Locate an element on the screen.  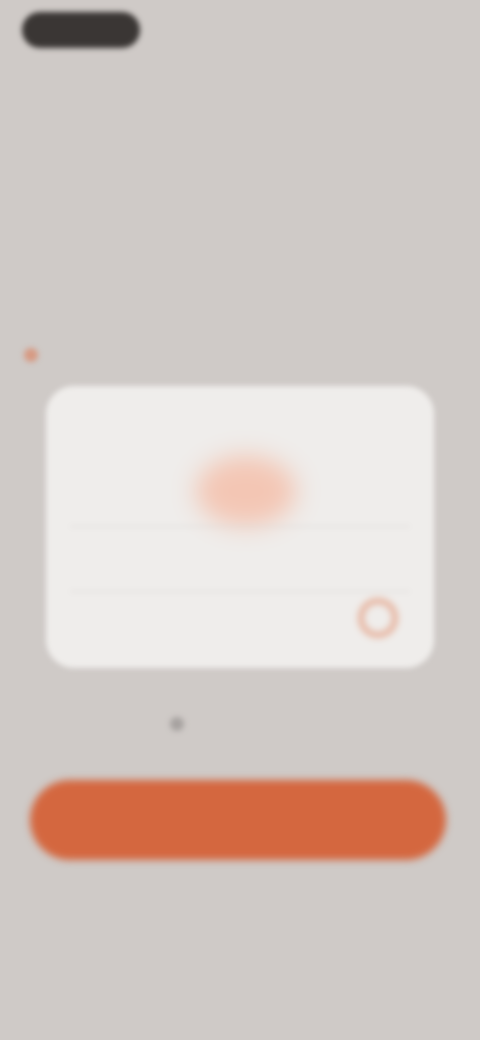
info-icon is located at coordinates (177, 724).